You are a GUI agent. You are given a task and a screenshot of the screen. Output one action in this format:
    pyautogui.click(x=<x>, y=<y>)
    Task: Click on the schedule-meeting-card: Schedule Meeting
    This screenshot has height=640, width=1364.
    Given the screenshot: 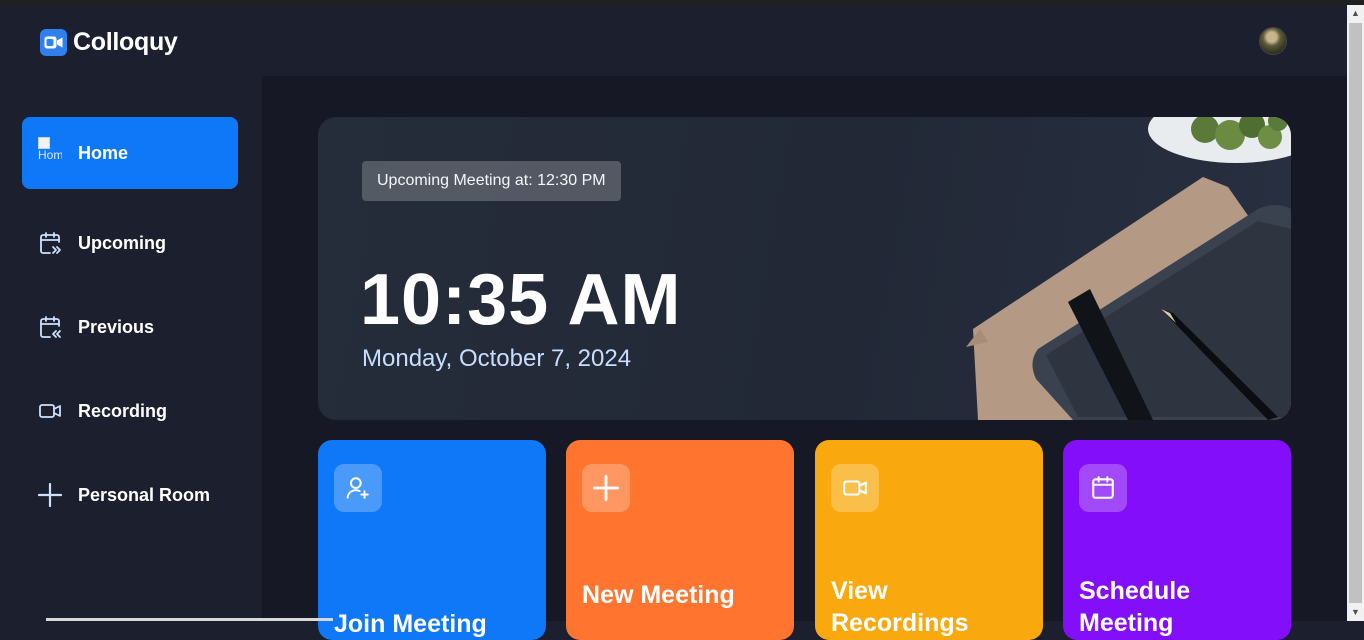 What is the action you would take?
    pyautogui.click(x=1177, y=540)
    